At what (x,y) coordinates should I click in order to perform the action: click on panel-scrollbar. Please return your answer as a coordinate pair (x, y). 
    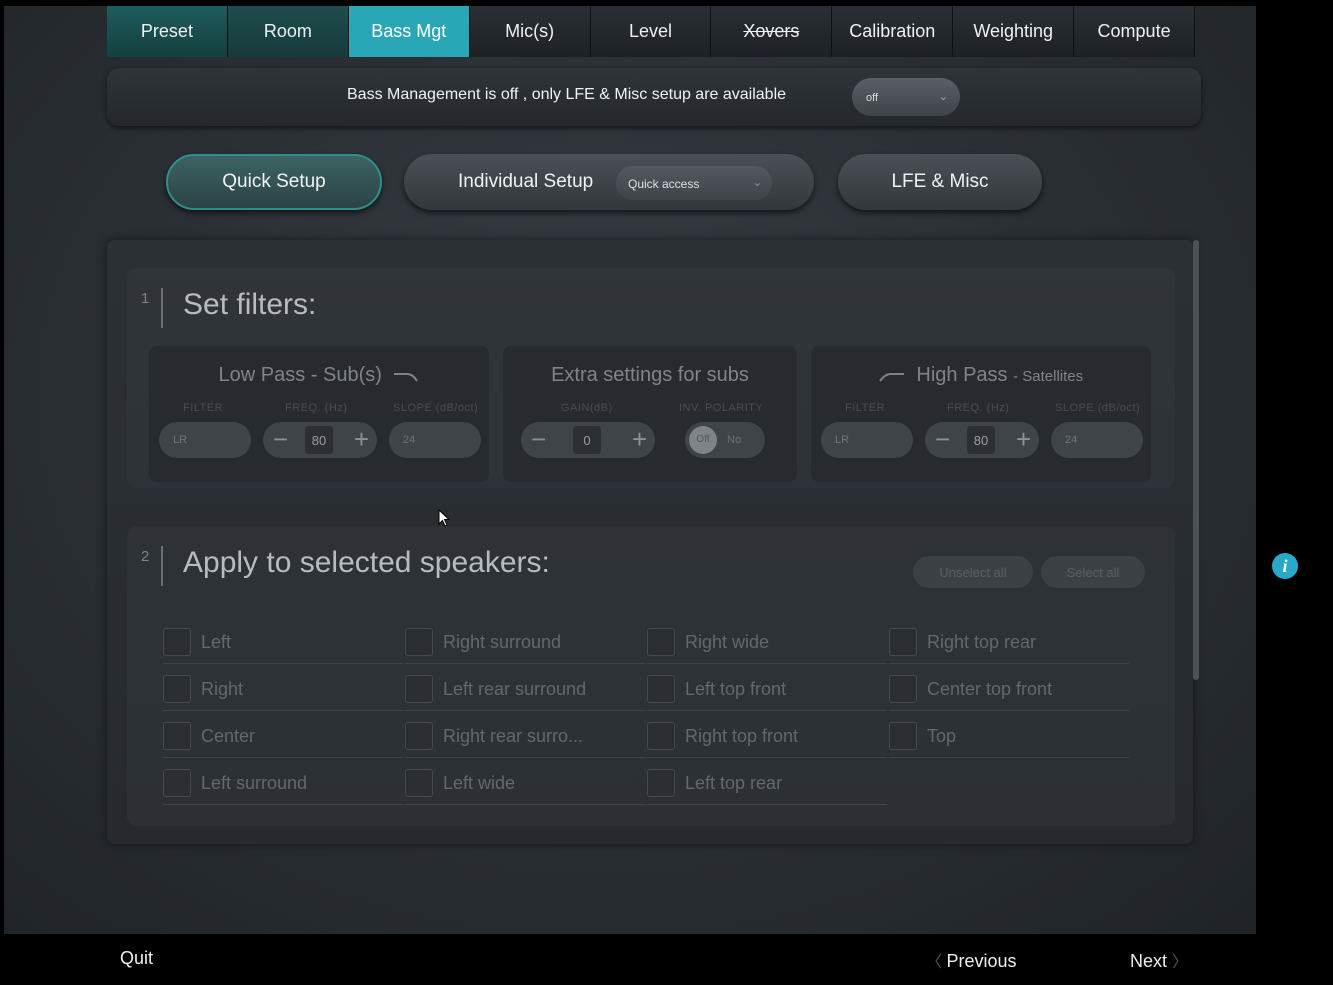
    Looking at the image, I should click on (1196, 460).